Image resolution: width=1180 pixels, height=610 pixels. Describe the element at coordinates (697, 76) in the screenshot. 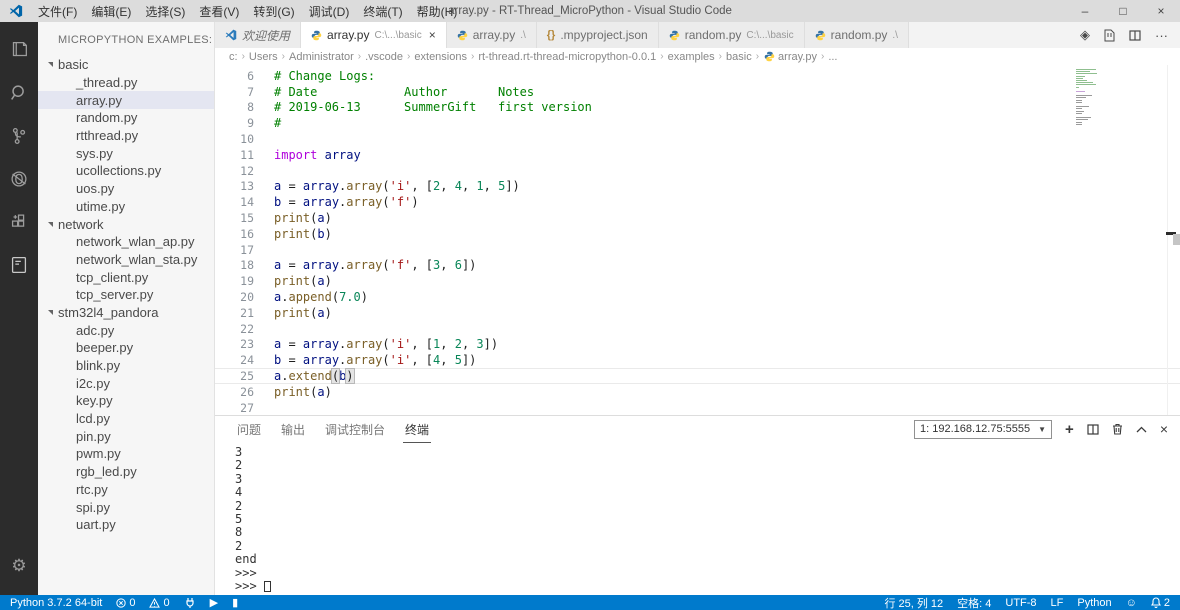

I see `code-line-6: 6 # Change Logs:` at that location.